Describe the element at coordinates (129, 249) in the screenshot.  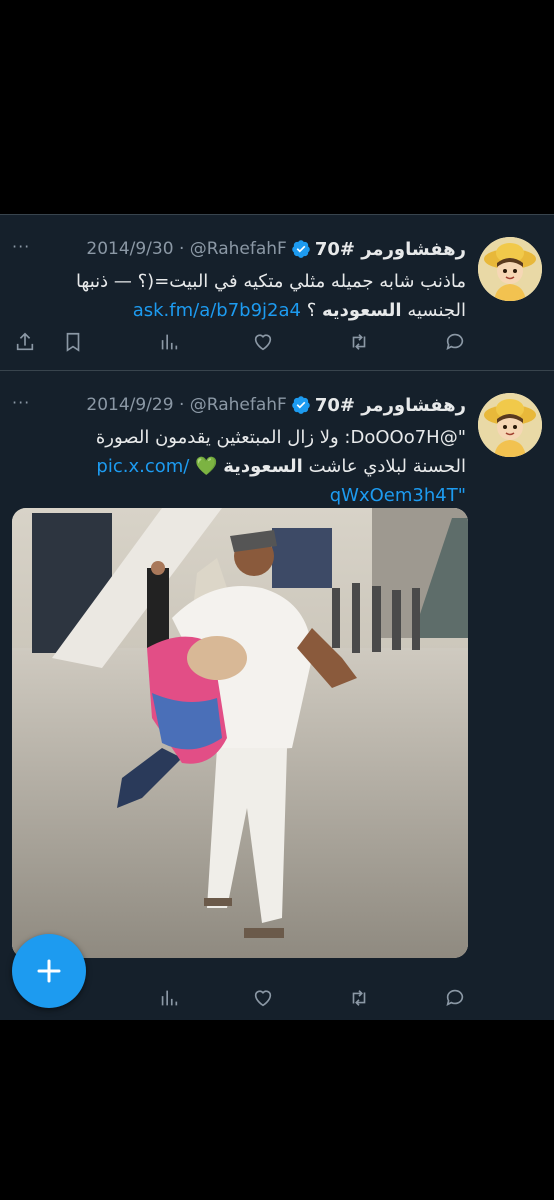
I see `timestamp: 2014/9/30` at that location.